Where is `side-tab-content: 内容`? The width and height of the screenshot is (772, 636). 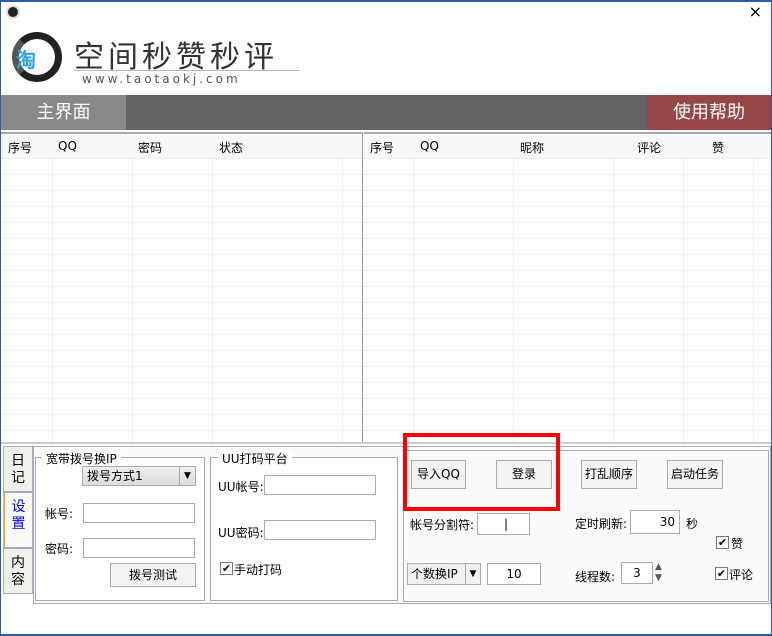 side-tab-content: 内容 is located at coordinates (18, 571).